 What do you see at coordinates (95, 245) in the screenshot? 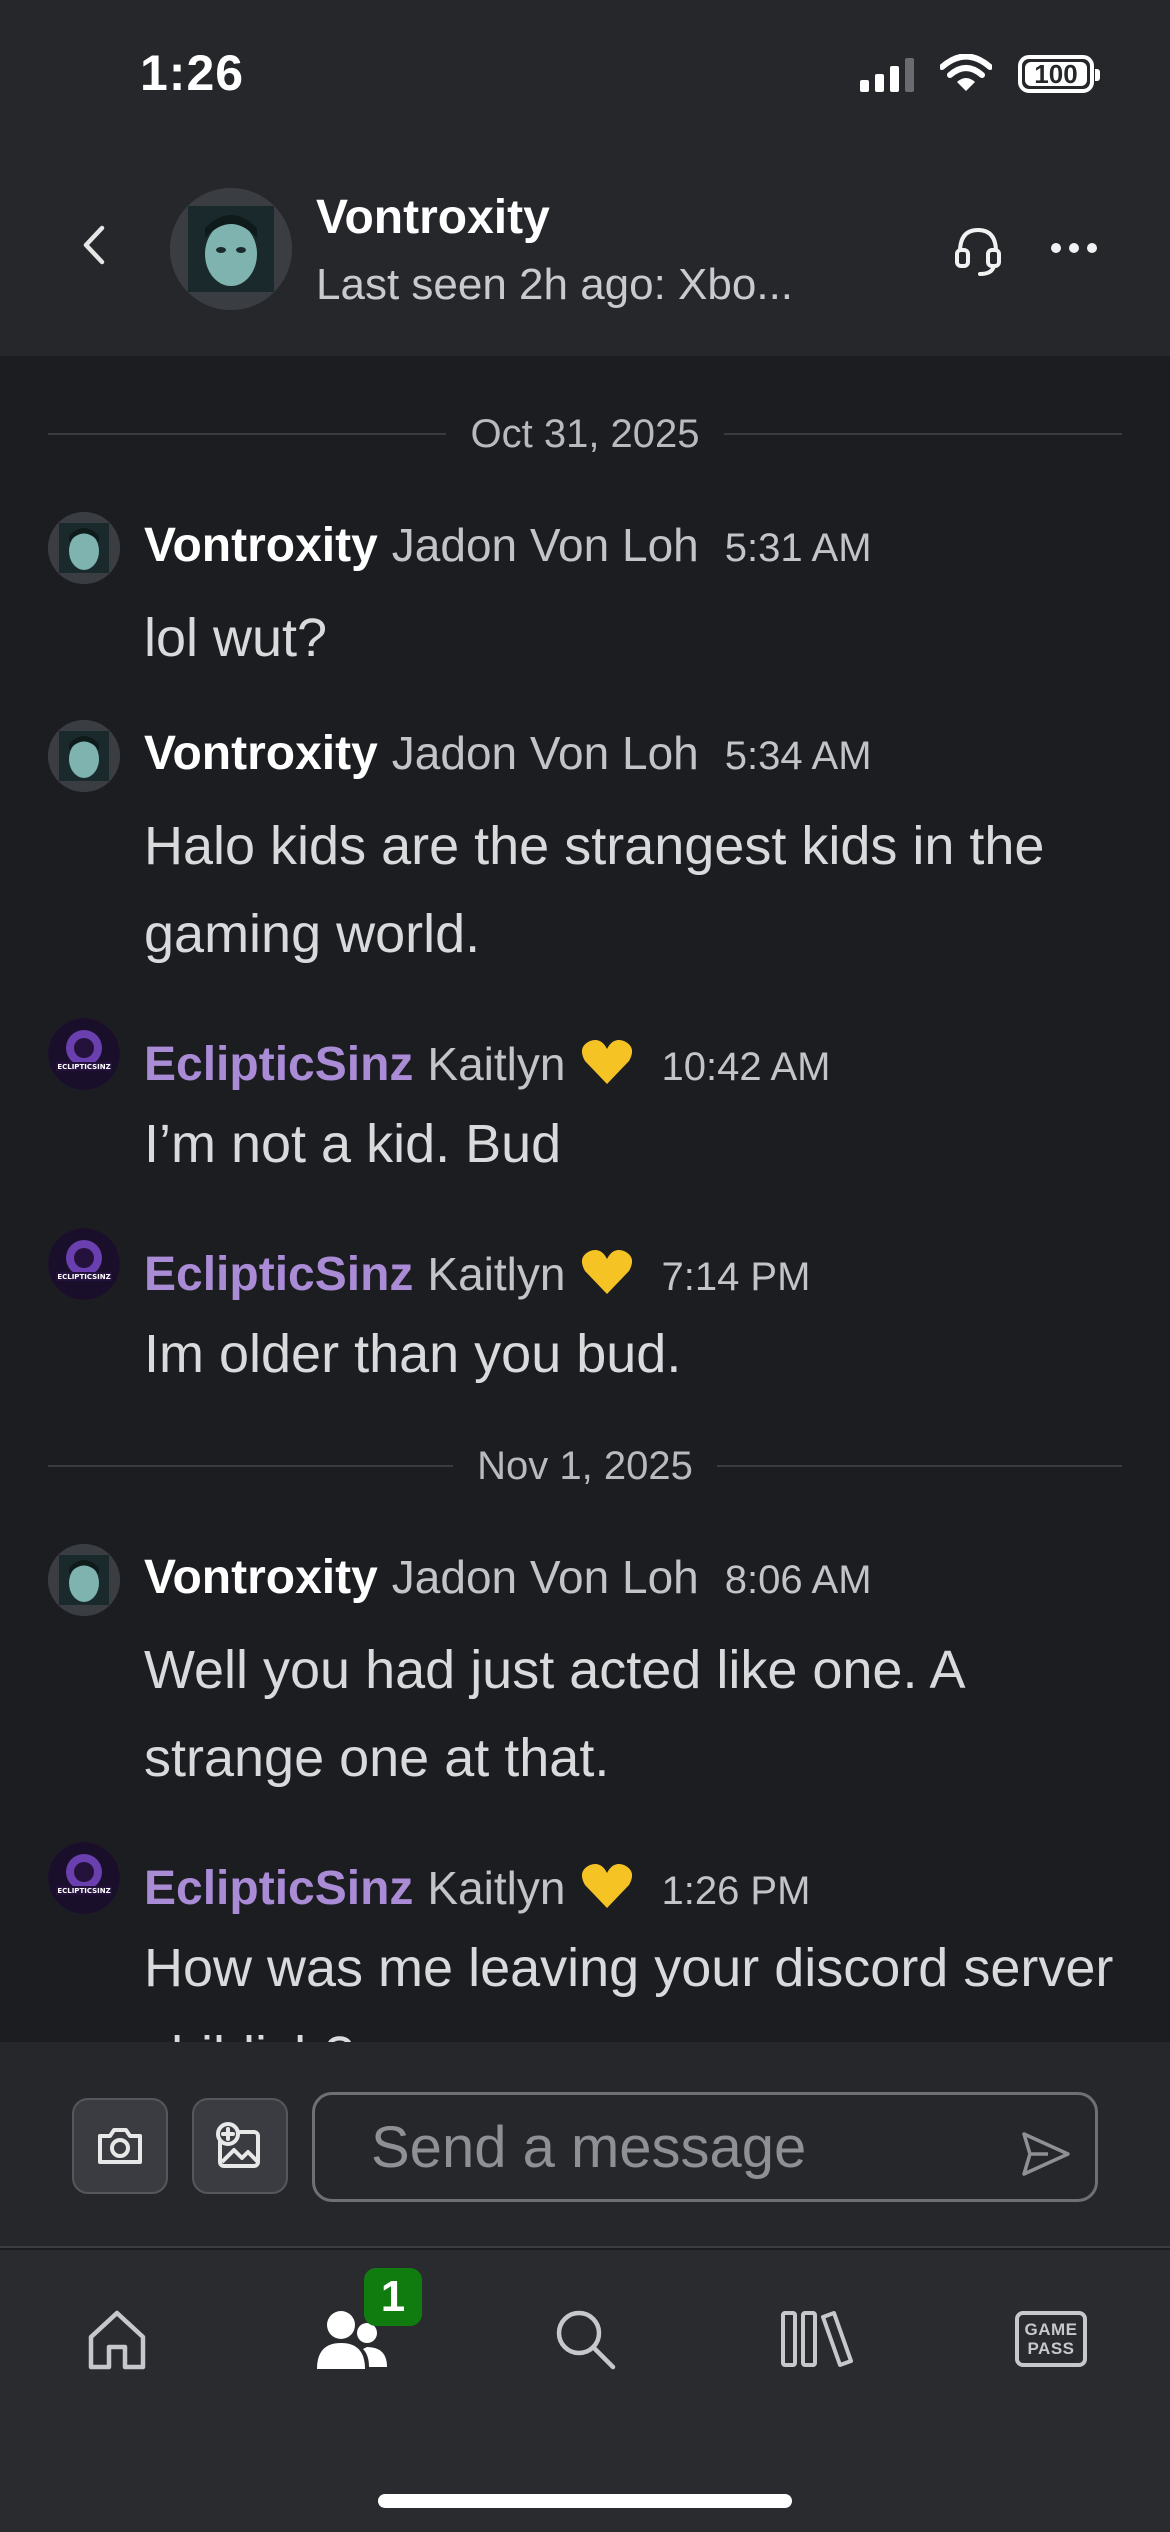
I see `back-chevron-icon` at bounding box center [95, 245].